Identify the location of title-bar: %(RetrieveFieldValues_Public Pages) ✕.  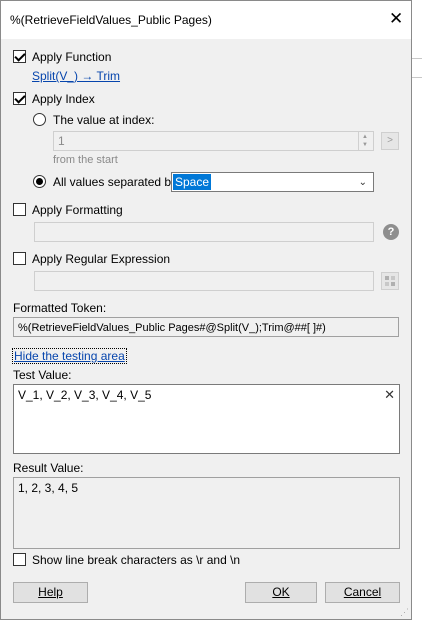
(206, 20).